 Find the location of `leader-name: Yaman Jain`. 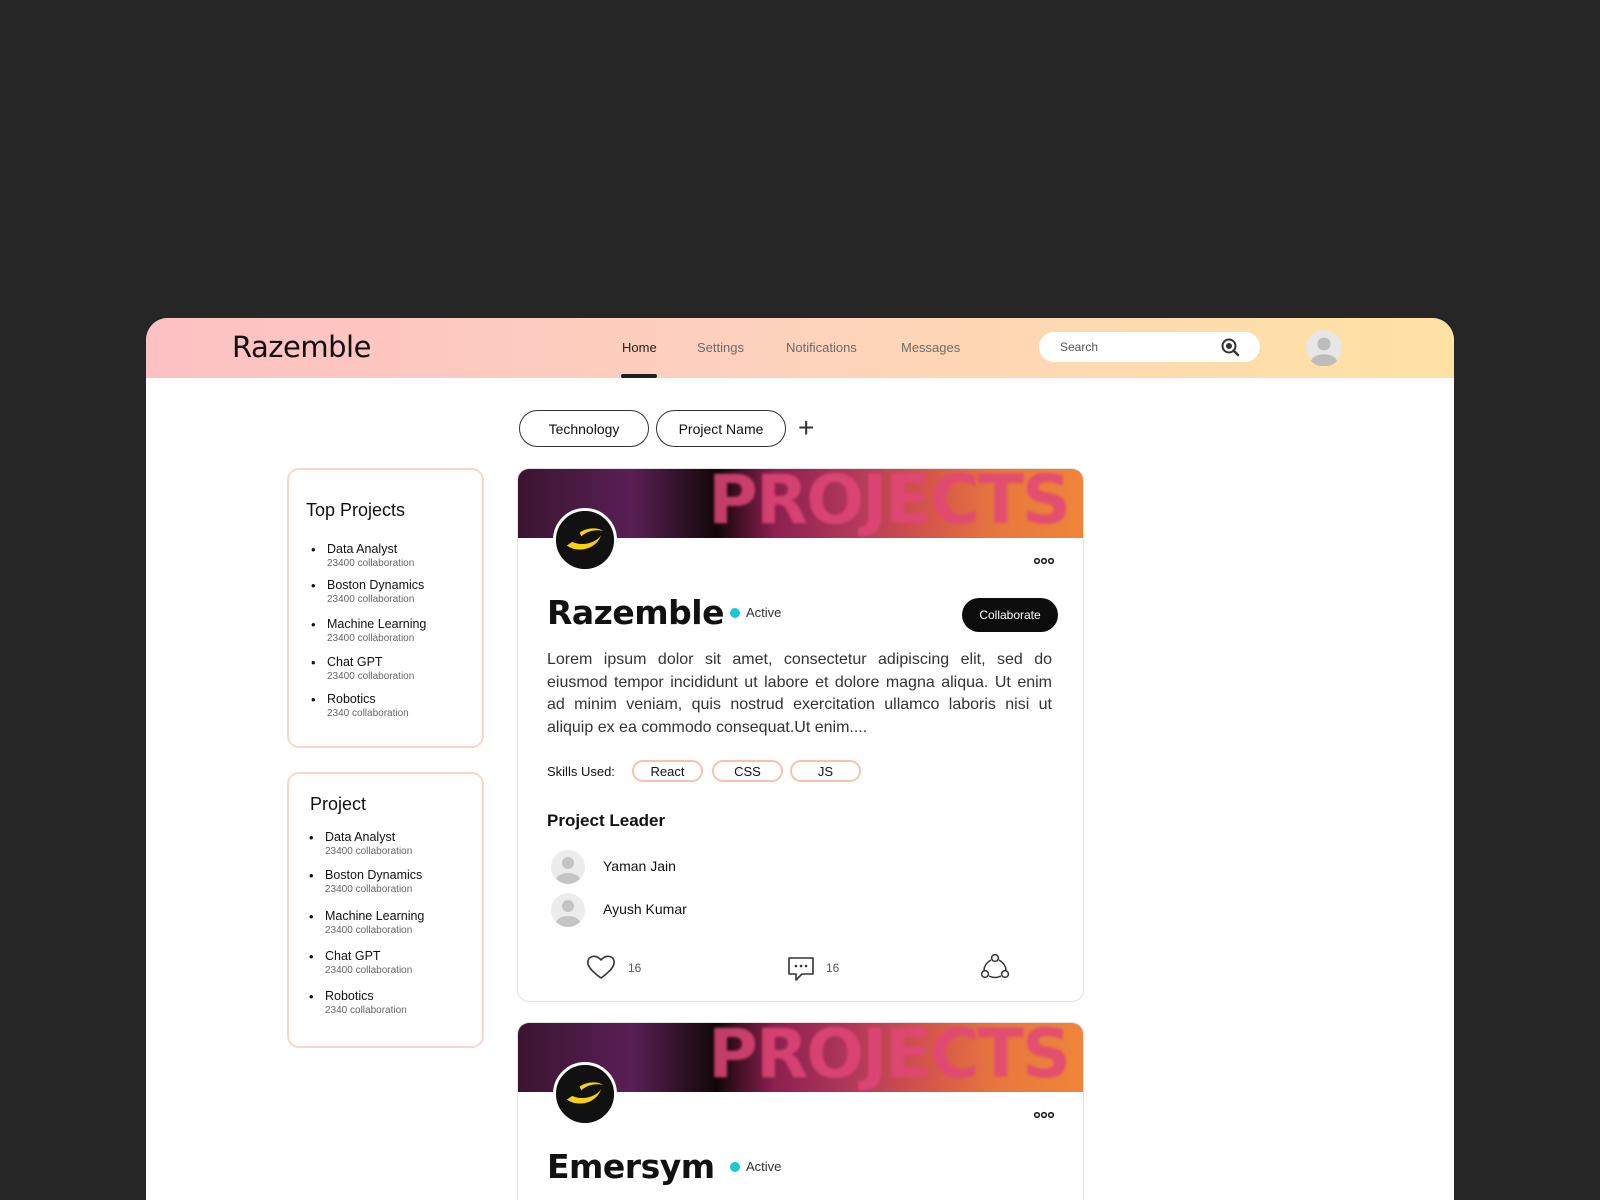

leader-name: Yaman Jain is located at coordinates (639, 866).